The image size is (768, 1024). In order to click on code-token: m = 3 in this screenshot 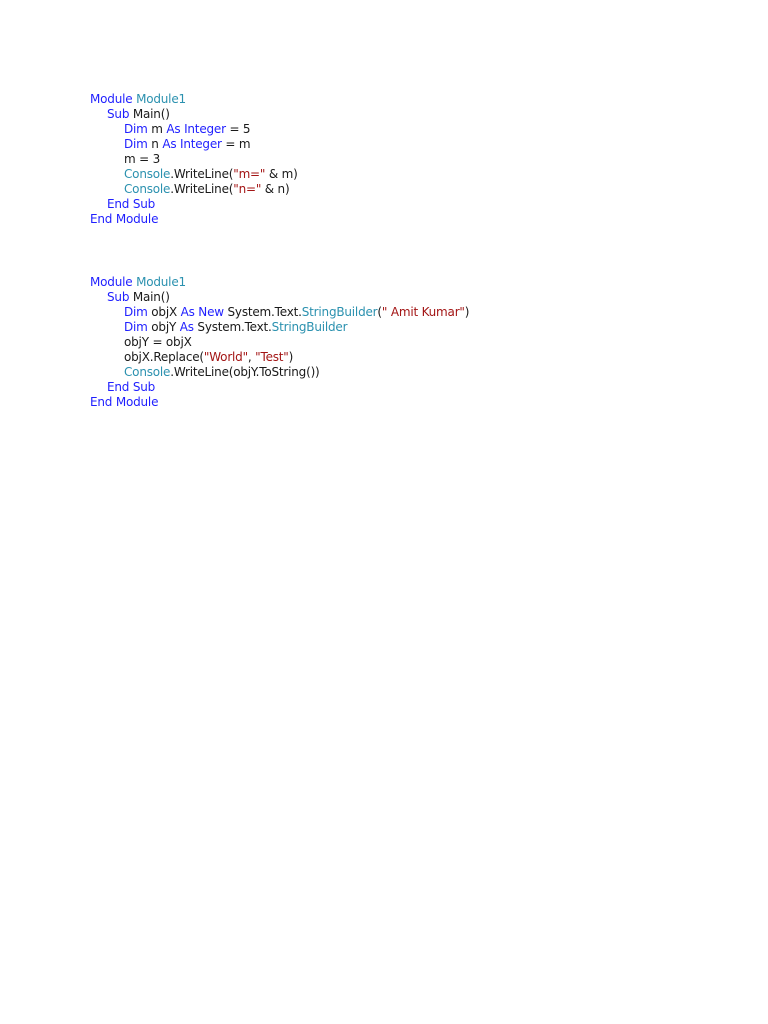, I will do `click(142, 159)`.